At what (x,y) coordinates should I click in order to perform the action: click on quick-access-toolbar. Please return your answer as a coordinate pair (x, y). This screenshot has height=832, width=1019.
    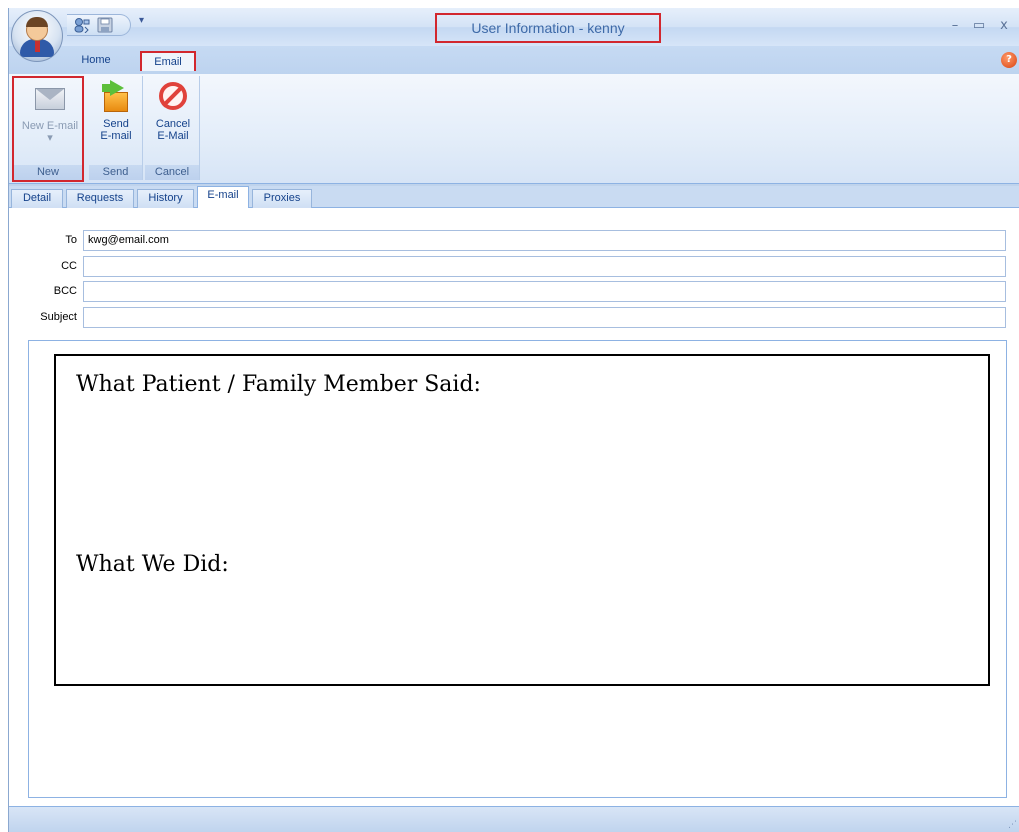
    Looking at the image, I should click on (99, 25).